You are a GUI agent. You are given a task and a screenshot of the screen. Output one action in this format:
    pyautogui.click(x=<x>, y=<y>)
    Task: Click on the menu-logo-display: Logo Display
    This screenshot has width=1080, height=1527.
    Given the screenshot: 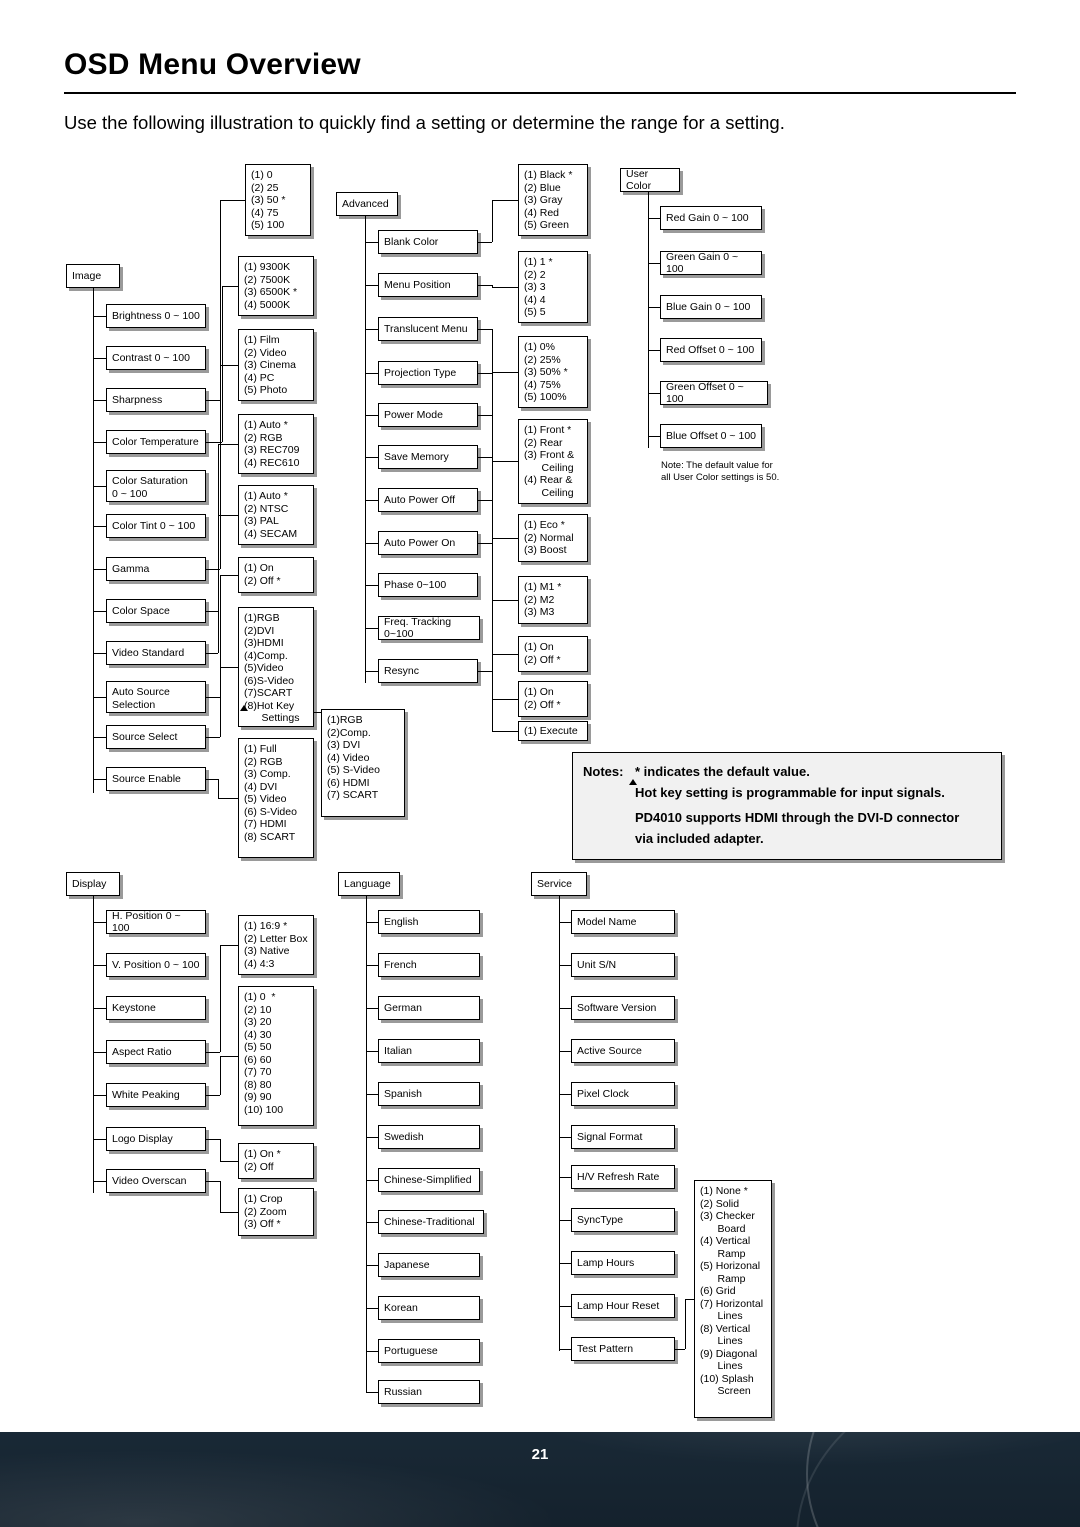 What is the action you would take?
    pyautogui.click(x=156, y=1139)
    